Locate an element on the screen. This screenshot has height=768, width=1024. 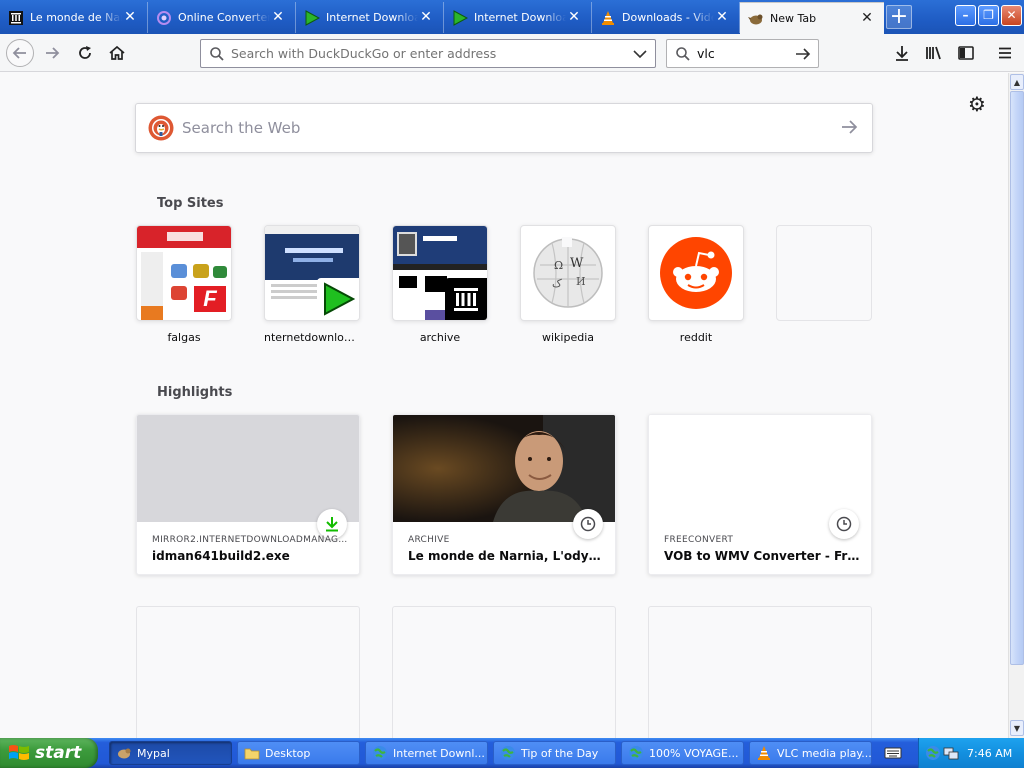
downloads-button is located at coordinates (902, 53).